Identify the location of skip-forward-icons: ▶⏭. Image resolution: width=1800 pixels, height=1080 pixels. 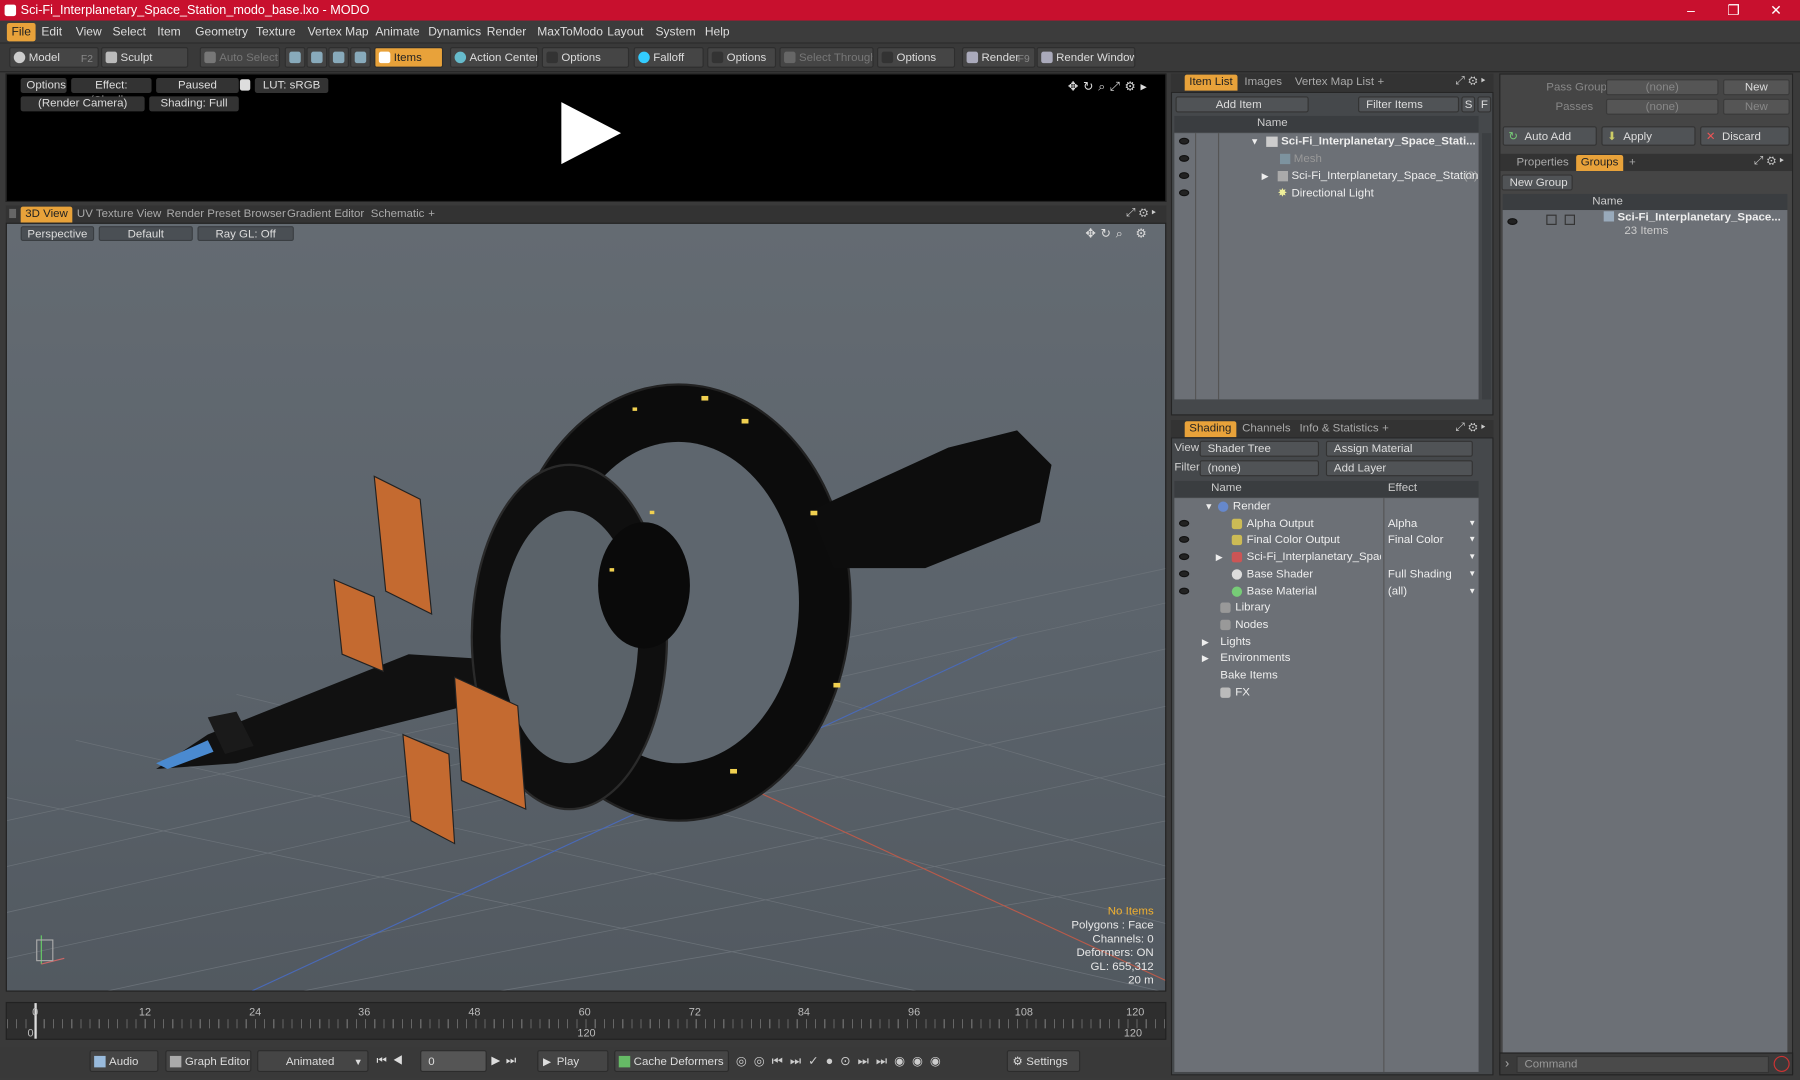
(506, 1061).